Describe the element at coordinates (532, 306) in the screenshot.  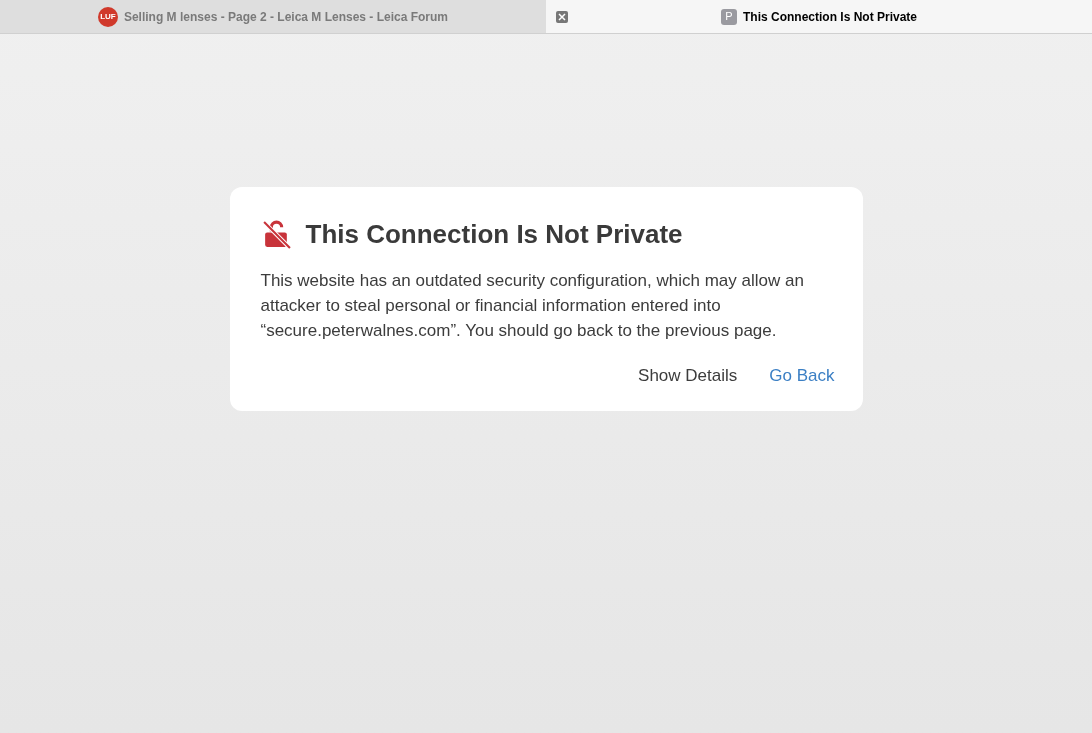
I see `warning-message: This website has an outdated security configuration, which may allow an attacker to steal personal or financial information entered into “secure.peterwalnes.com”. You should go back to the previous page.` at that location.